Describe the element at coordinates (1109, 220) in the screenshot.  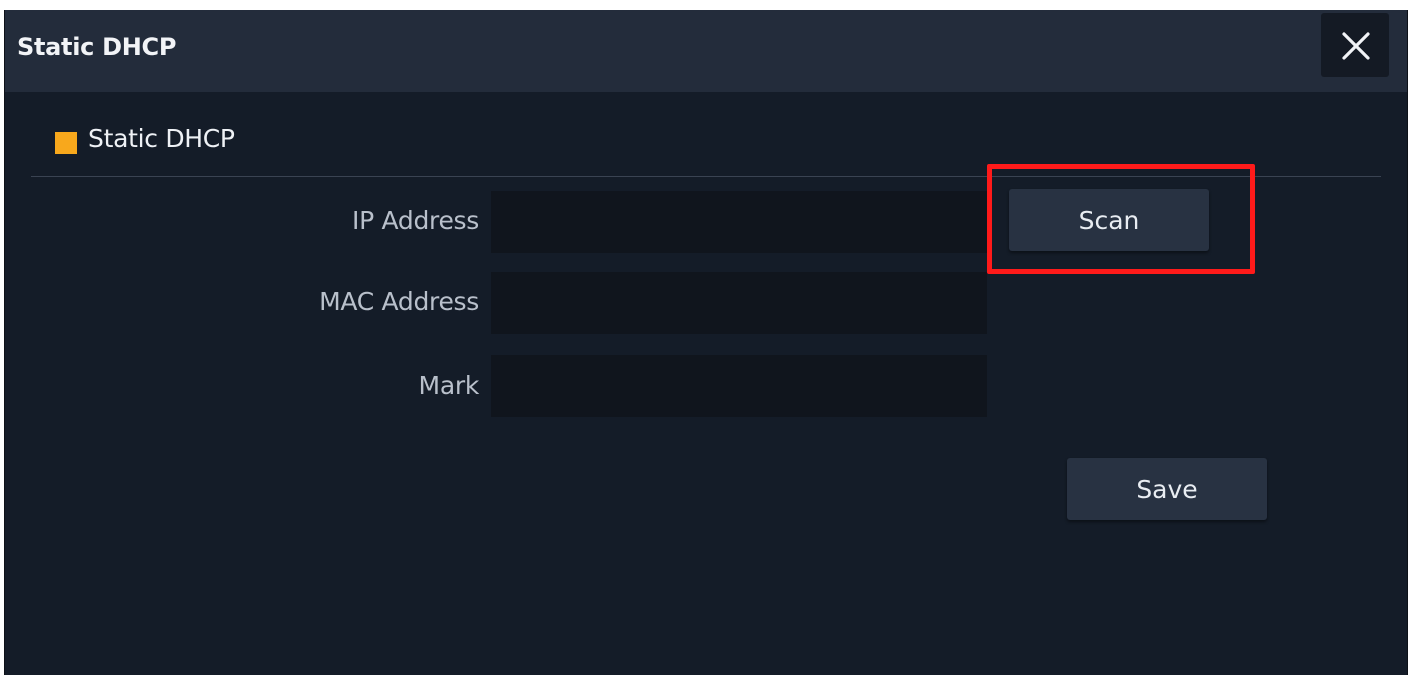
I see `scan-button: Scan` at that location.